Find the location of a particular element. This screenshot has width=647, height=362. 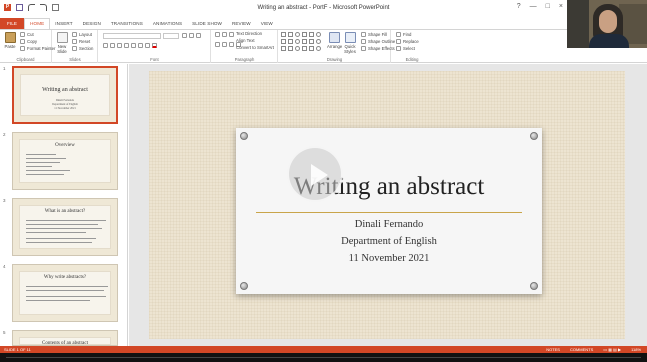

presenter-face is located at coordinates (608, 21).